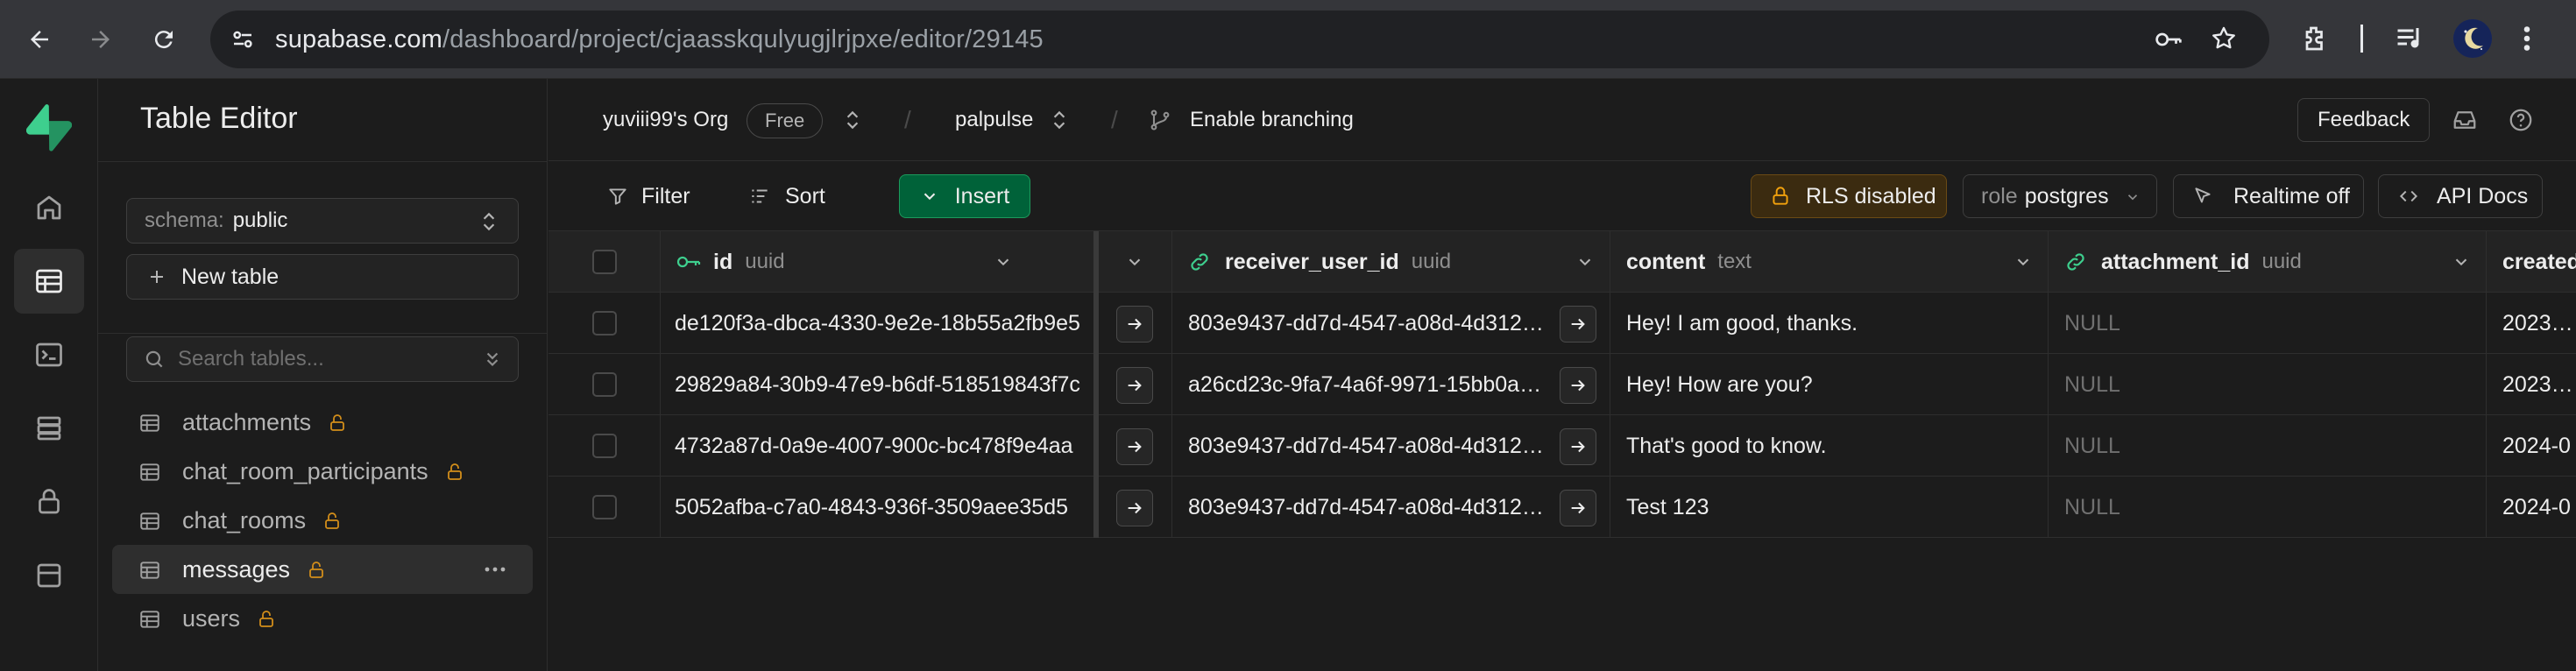 This screenshot has width=2576, height=671. I want to click on lock-open-icon, so click(266, 619).